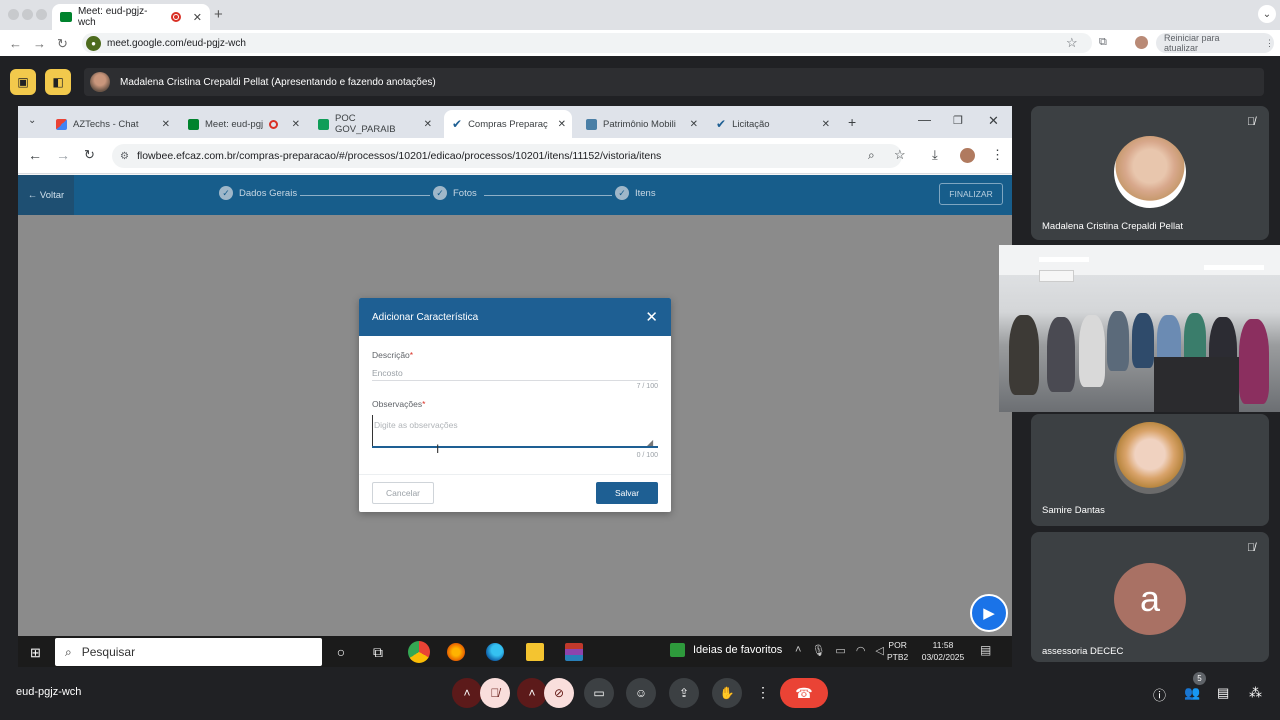 The image size is (1280, 720). What do you see at coordinates (726, 650) in the screenshot?
I see `news-widget: Ideias de favoritos` at bounding box center [726, 650].